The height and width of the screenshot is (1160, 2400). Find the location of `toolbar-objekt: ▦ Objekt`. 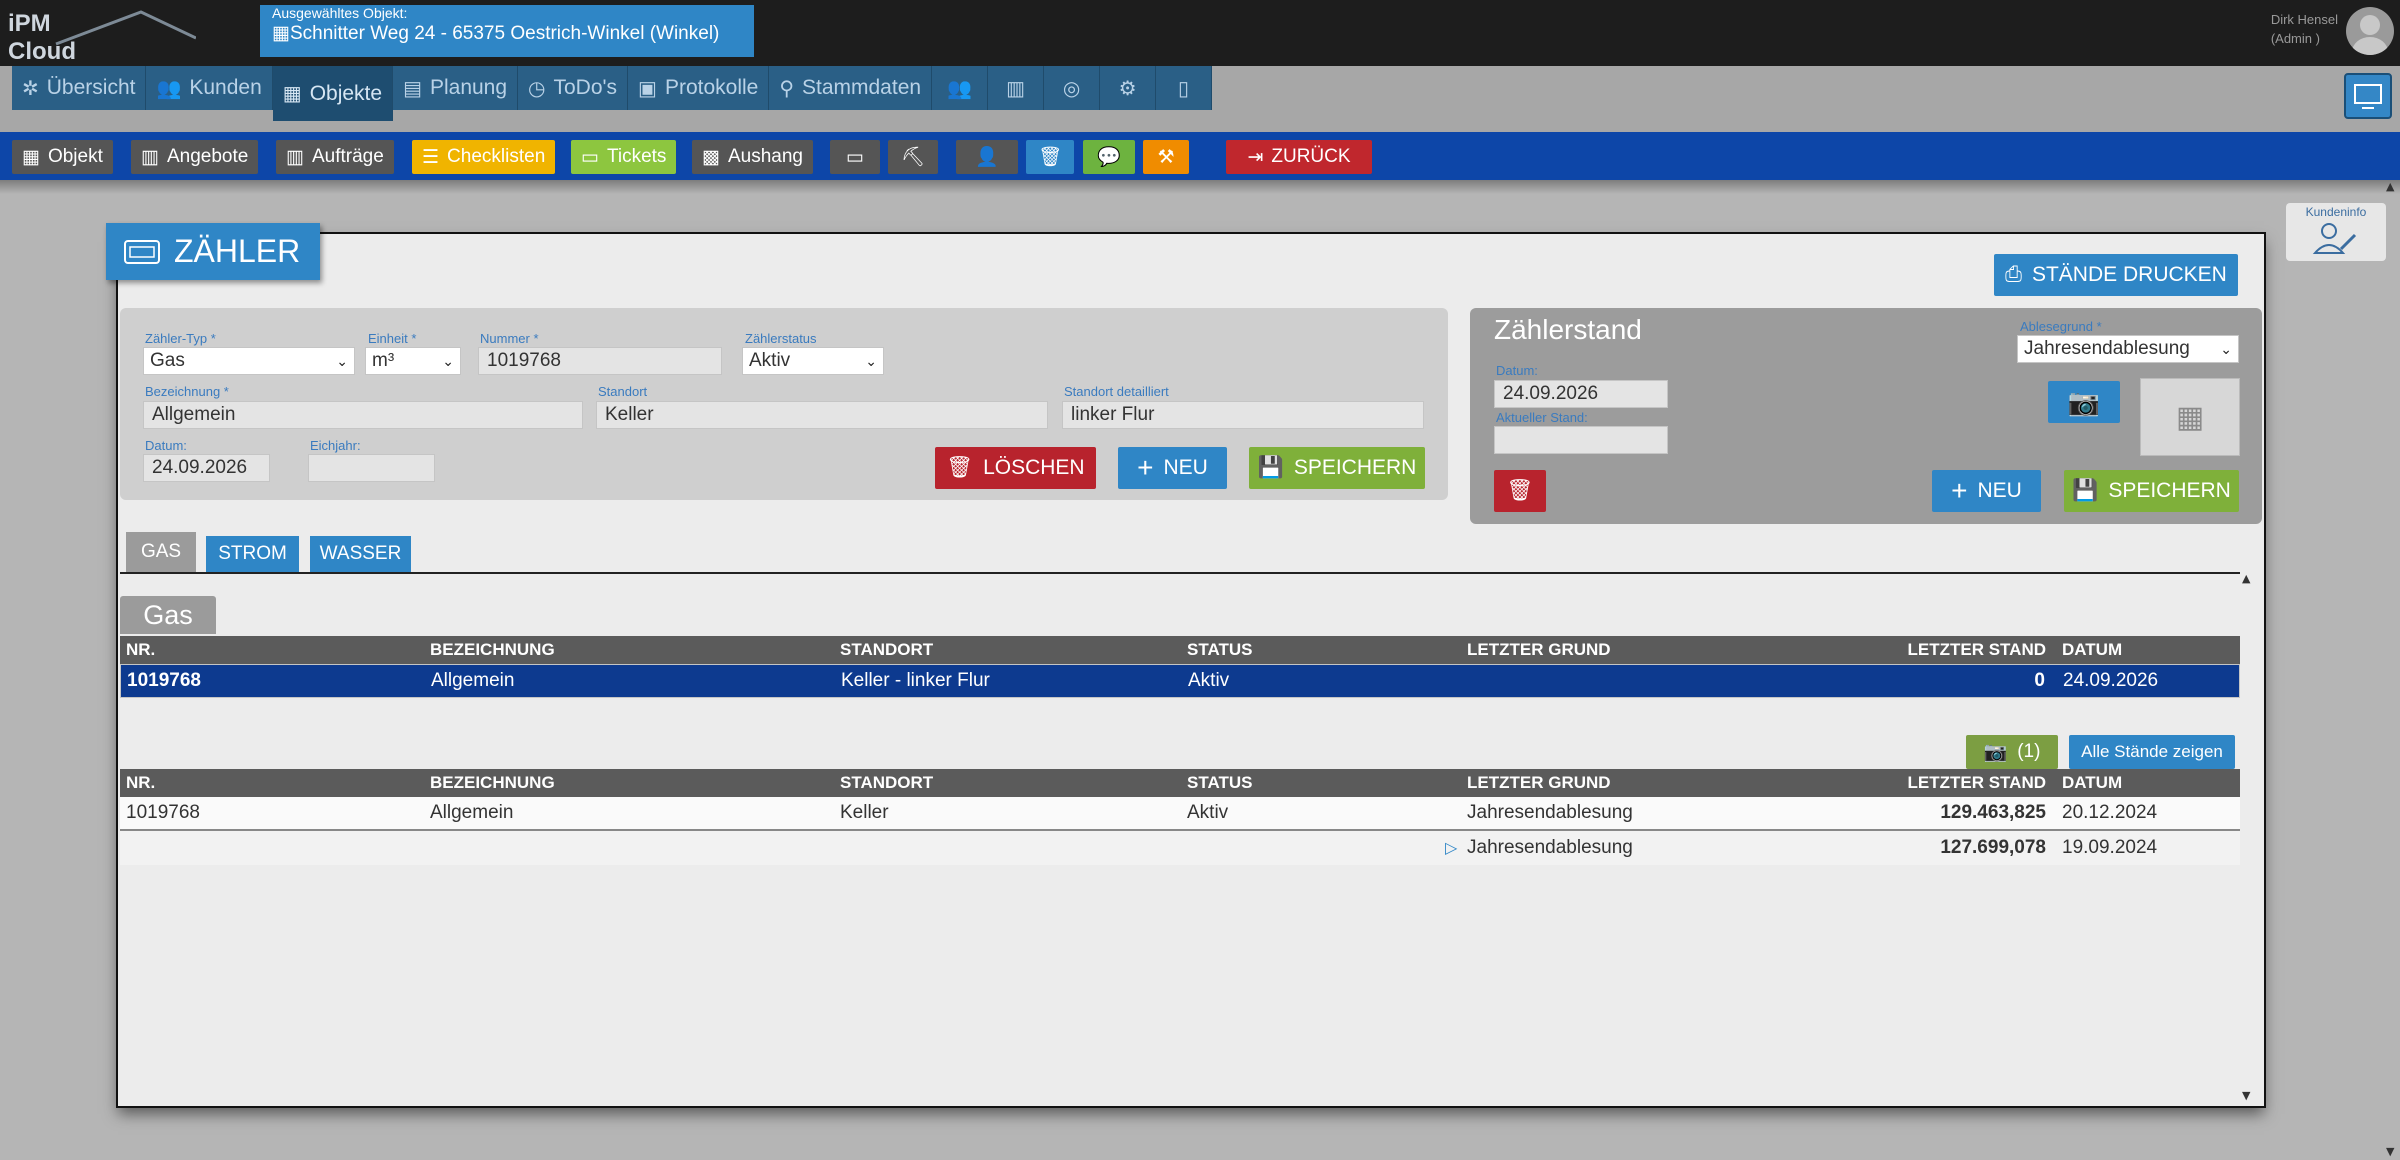

toolbar-objekt: ▦ Objekt is located at coordinates (62, 157).